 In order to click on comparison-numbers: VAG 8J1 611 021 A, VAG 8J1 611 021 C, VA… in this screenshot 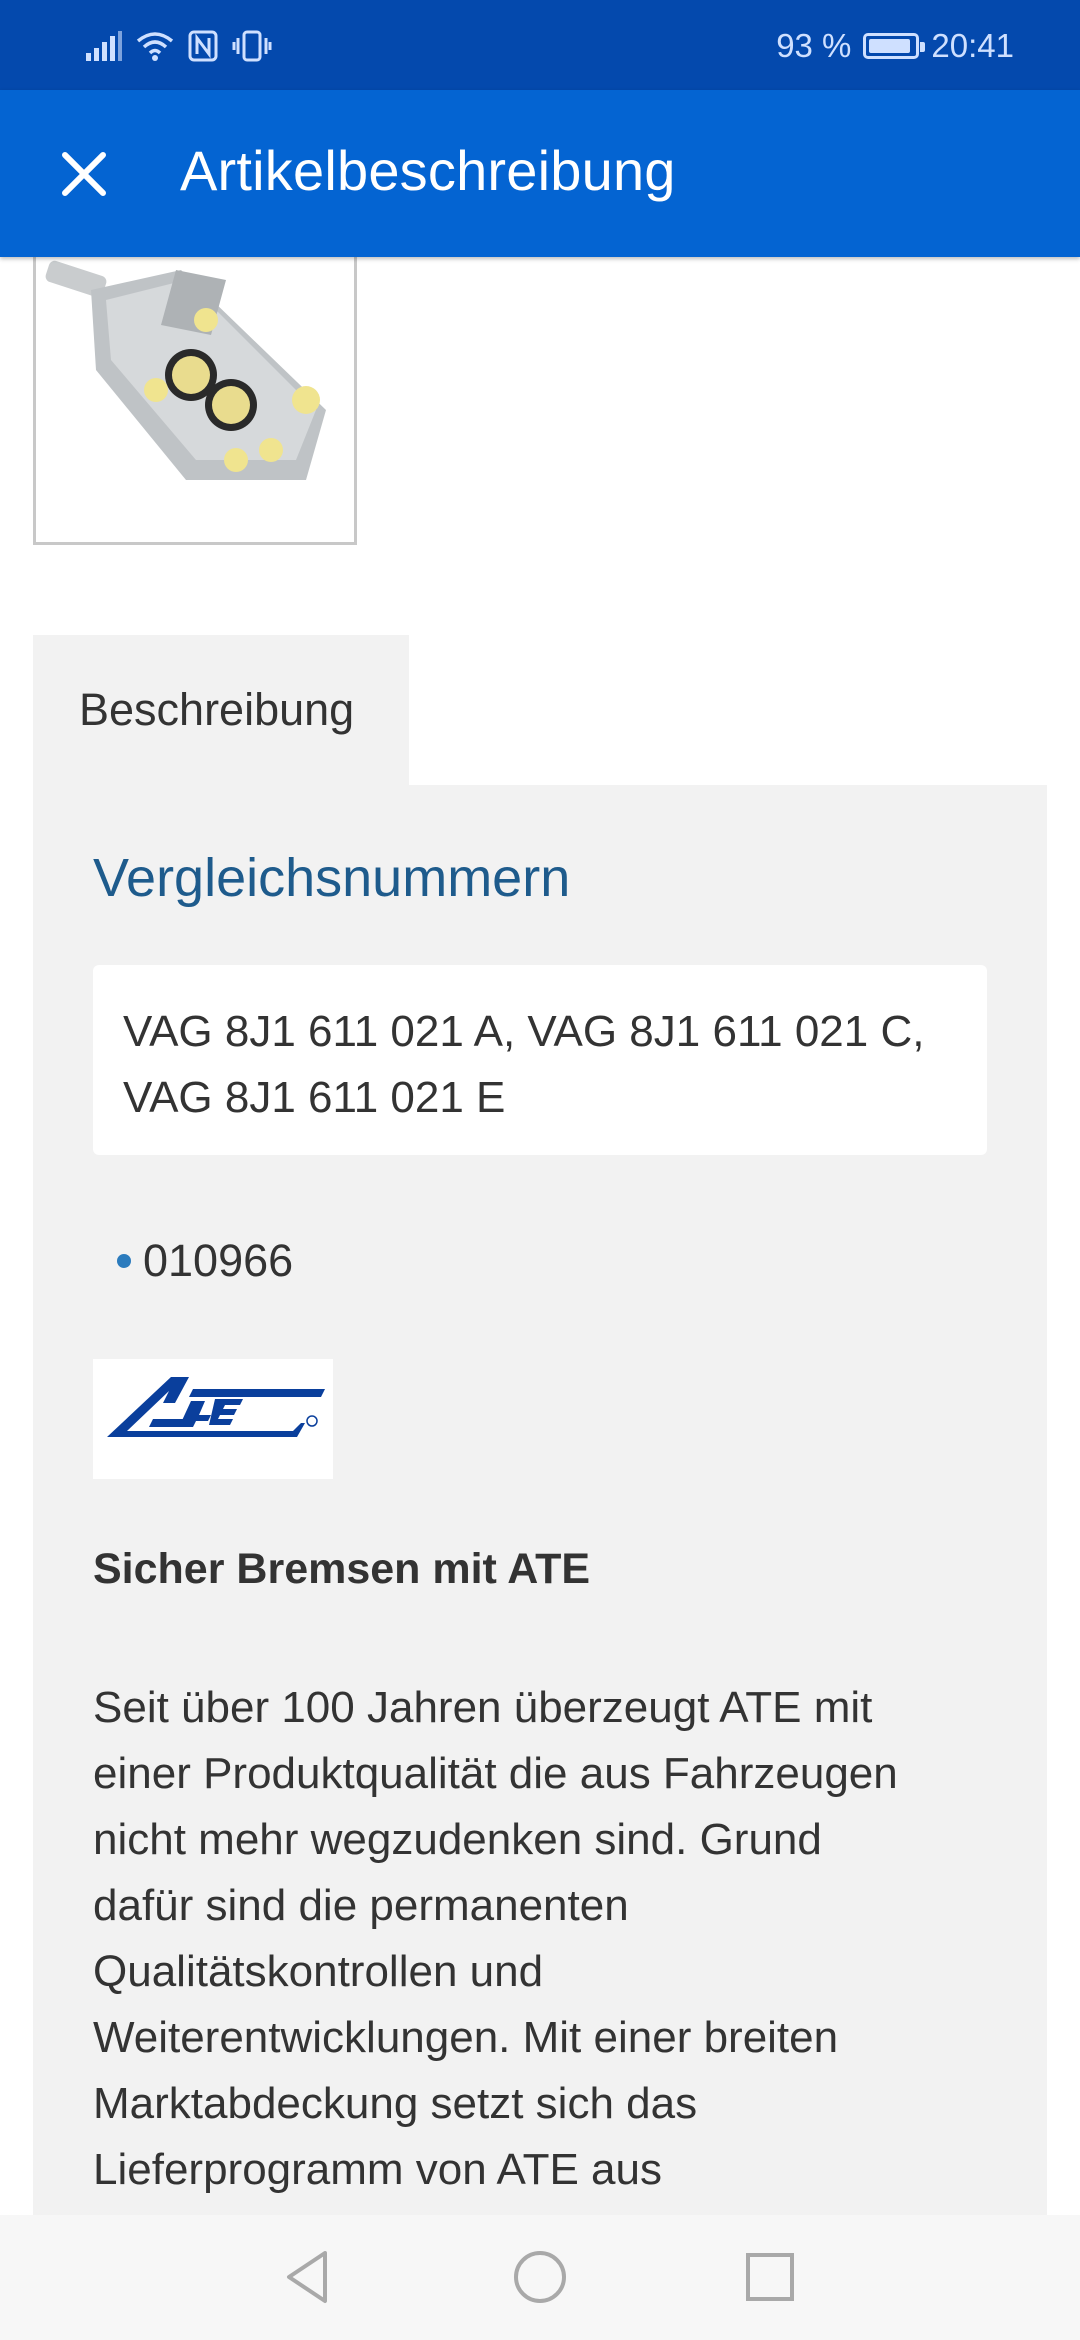, I will do `click(540, 1060)`.